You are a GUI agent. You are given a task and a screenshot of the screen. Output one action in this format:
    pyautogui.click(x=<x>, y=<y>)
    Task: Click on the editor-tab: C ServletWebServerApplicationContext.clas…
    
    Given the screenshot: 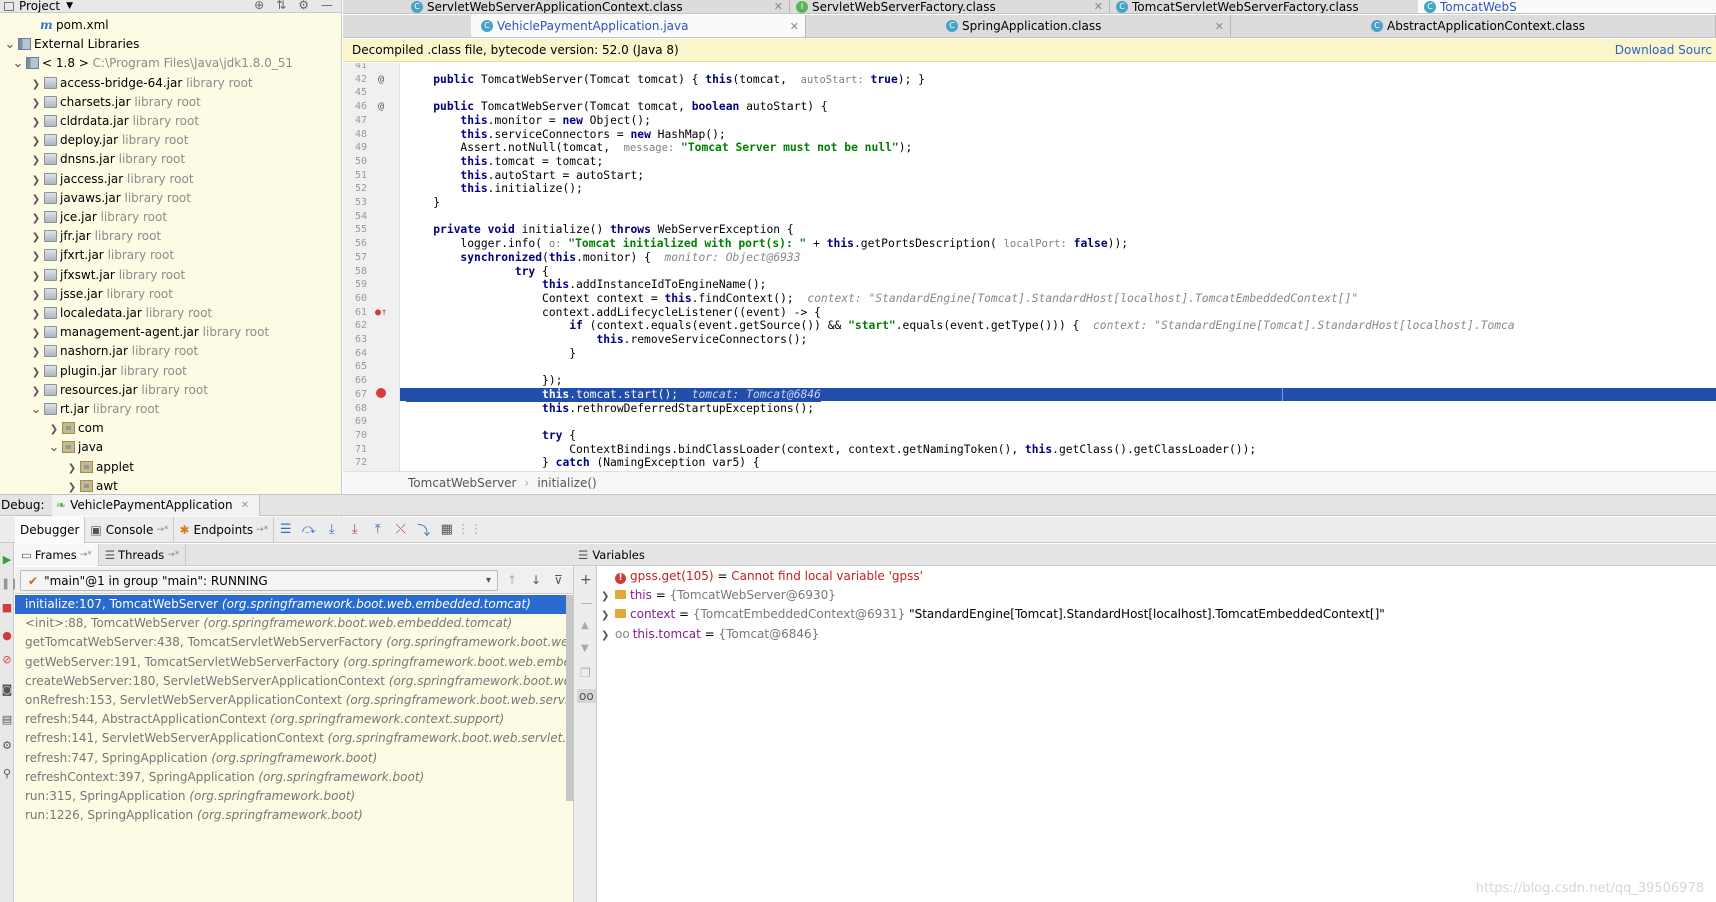 What is the action you would take?
    pyautogui.click(x=597, y=6)
    